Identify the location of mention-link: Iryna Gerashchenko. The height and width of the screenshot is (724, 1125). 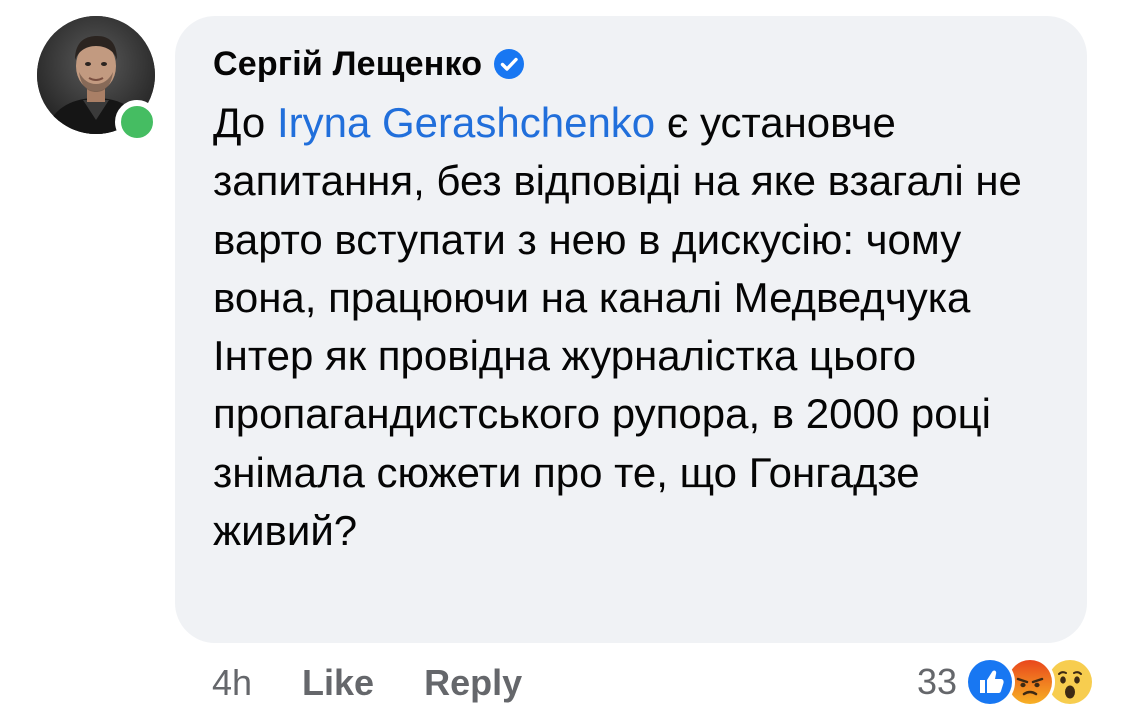
(466, 122).